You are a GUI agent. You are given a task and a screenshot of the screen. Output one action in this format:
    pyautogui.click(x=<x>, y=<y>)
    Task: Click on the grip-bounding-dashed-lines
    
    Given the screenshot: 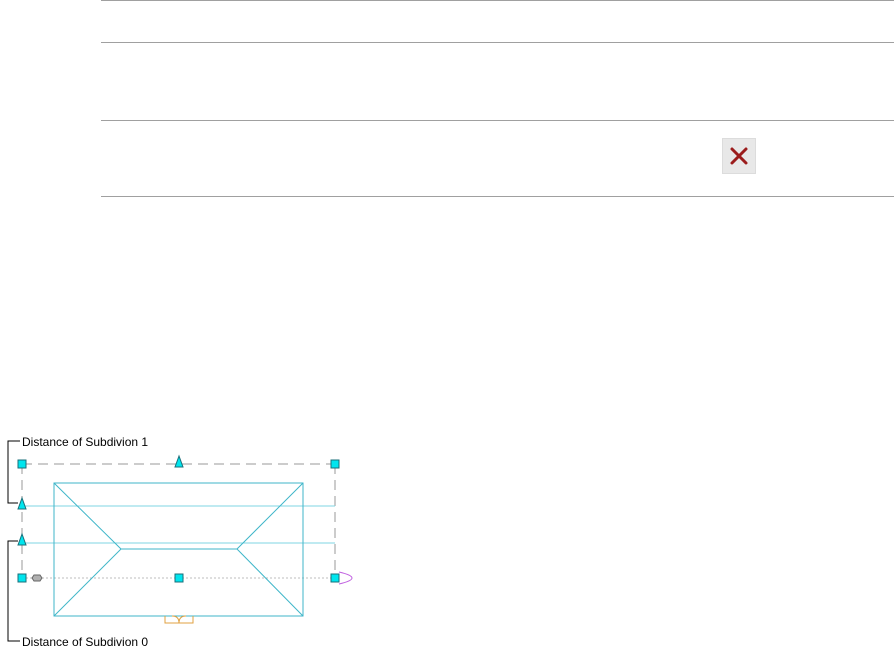 What is the action you would take?
    pyautogui.click(x=178, y=520)
    